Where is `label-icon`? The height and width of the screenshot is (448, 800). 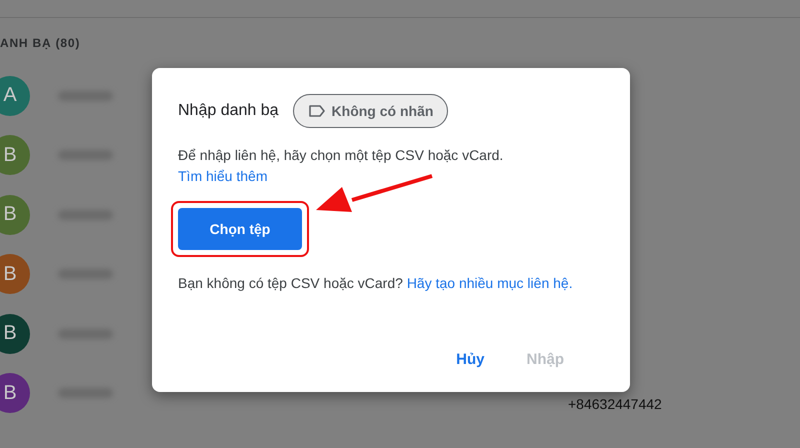
label-icon is located at coordinates (317, 111).